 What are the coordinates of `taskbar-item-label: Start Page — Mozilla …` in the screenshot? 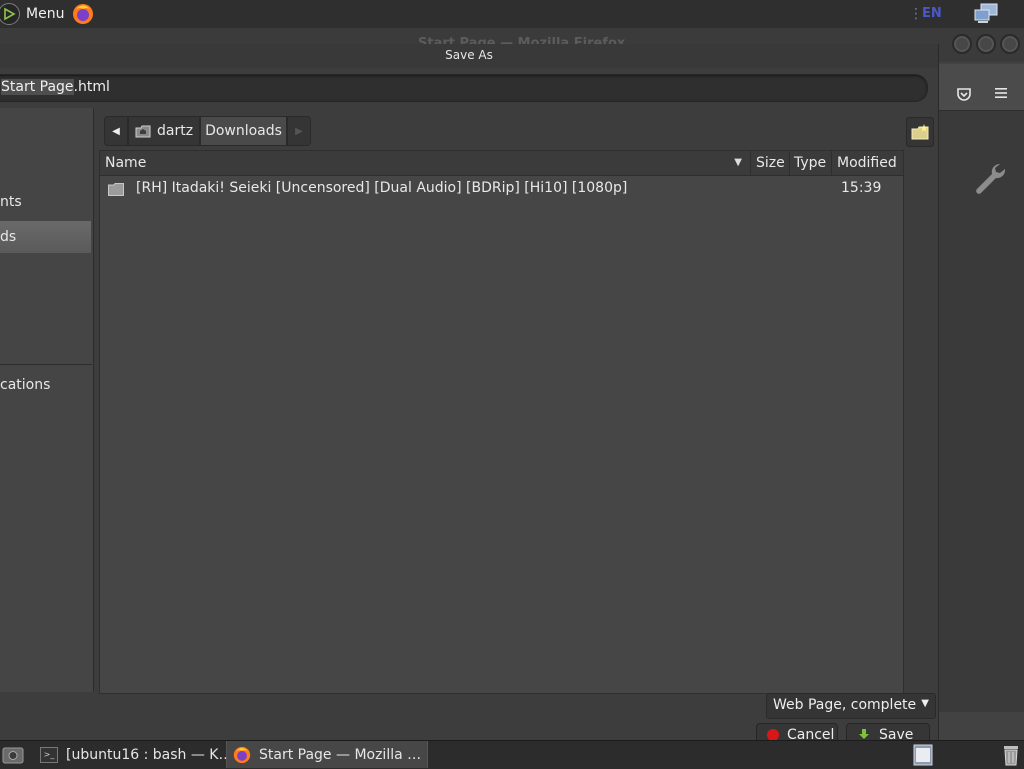 It's located at (340, 754).